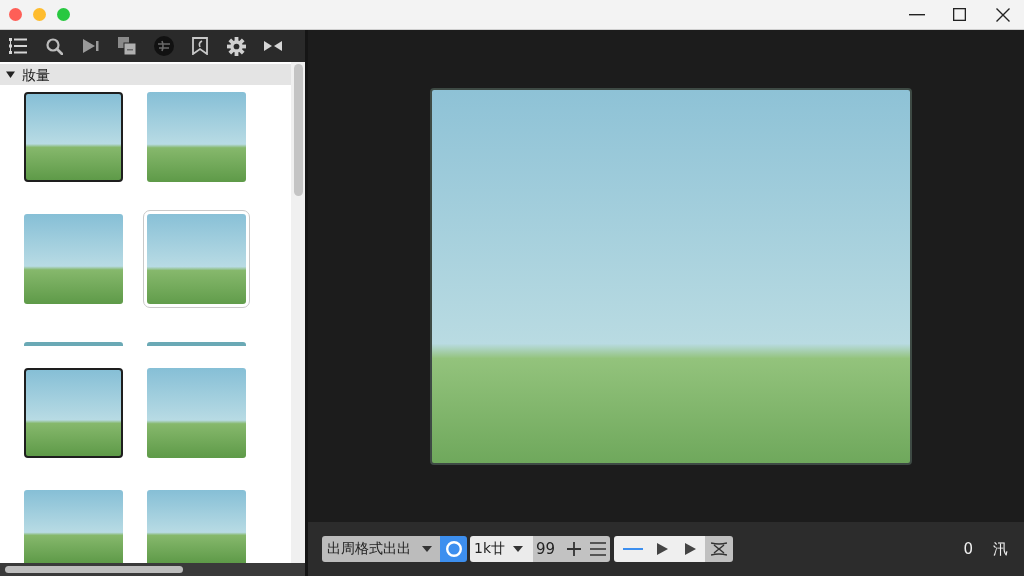 This screenshot has width=1024, height=576. What do you see at coordinates (145, 74) in the screenshot?
I see `group-header: 妝量` at bounding box center [145, 74].